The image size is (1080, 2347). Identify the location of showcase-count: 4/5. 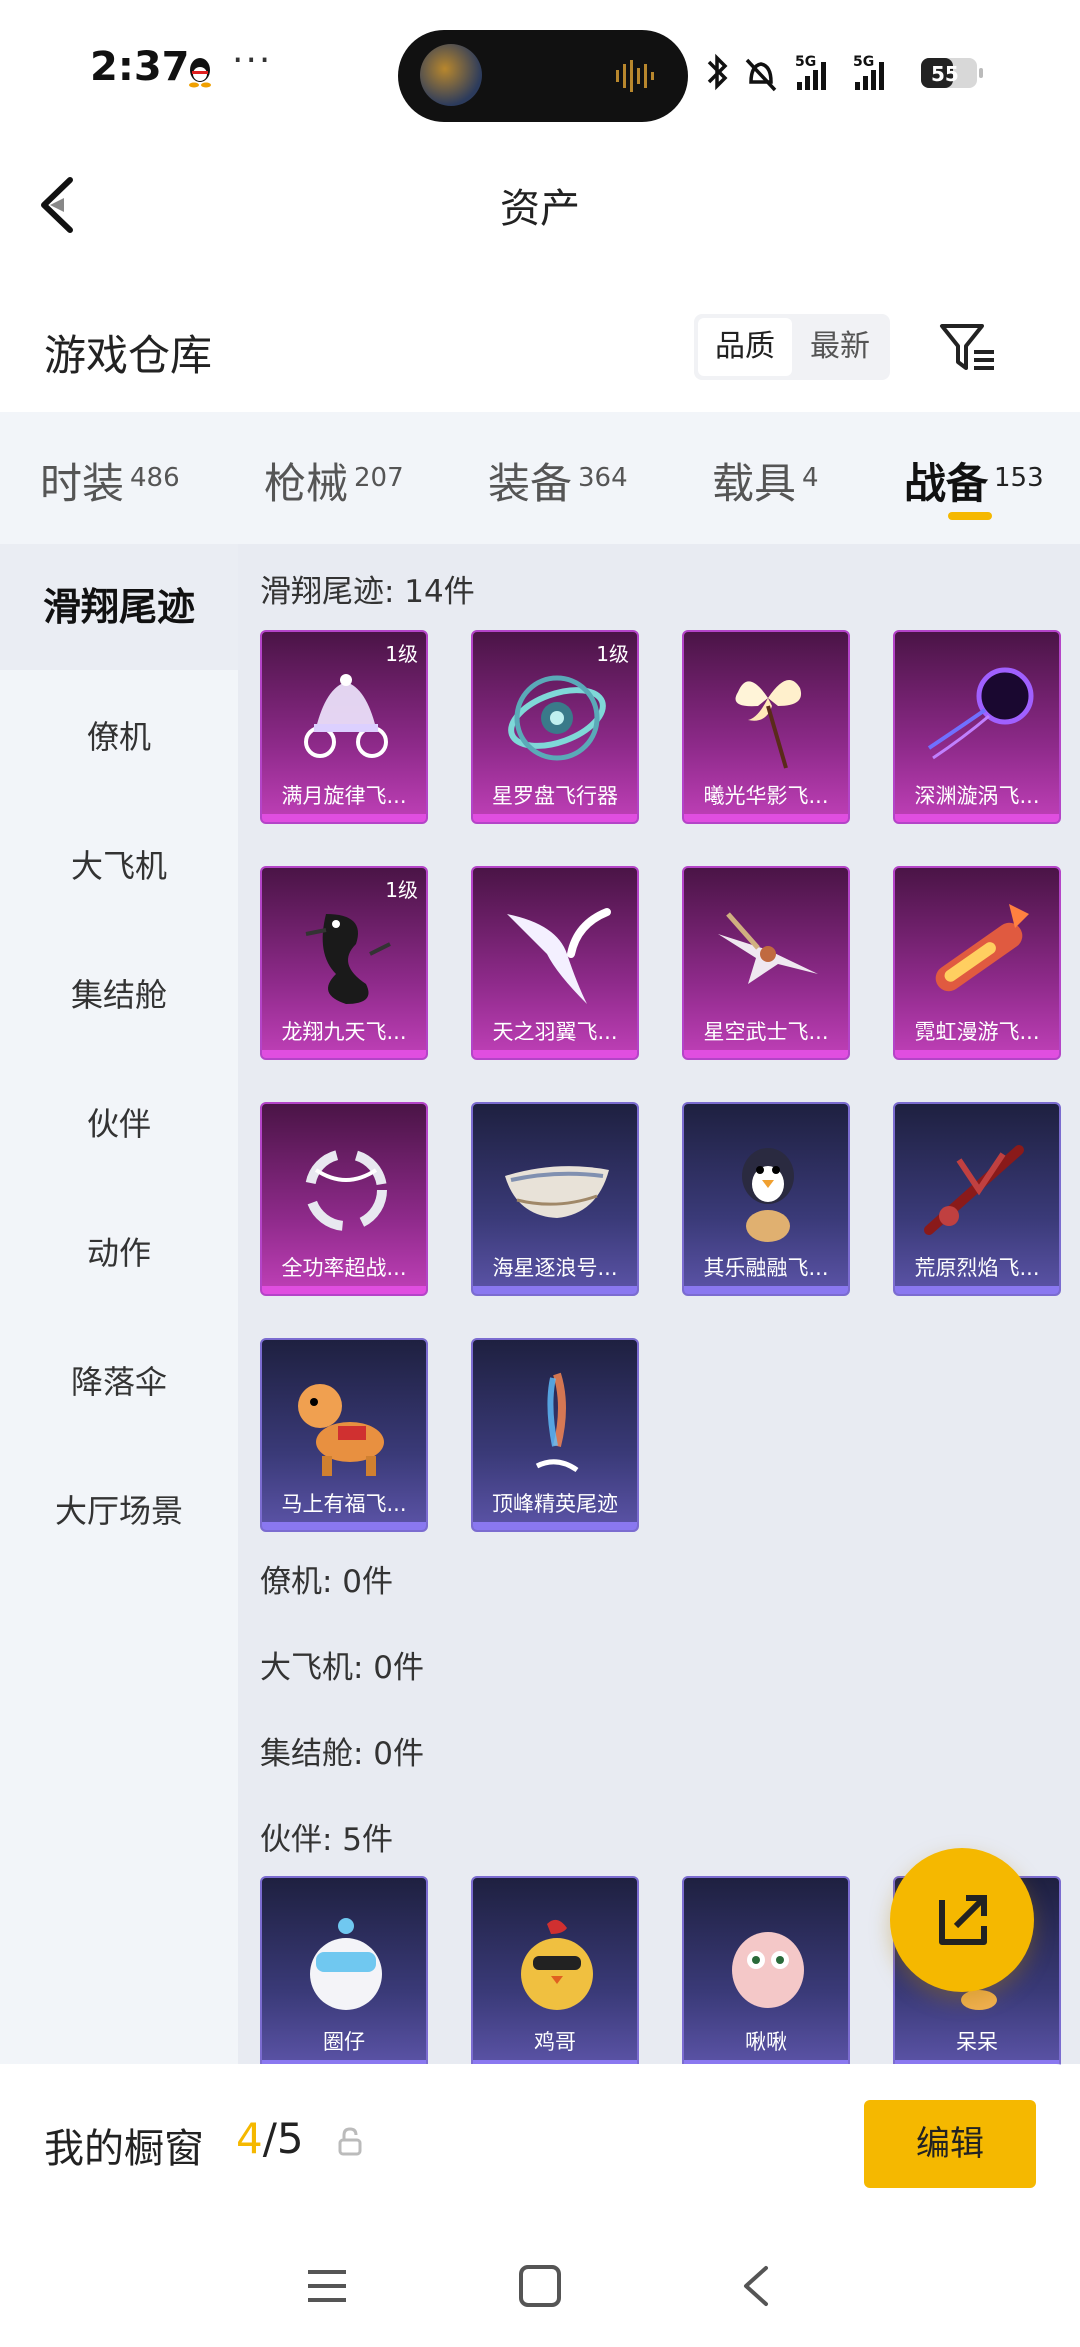
(270, 2138).